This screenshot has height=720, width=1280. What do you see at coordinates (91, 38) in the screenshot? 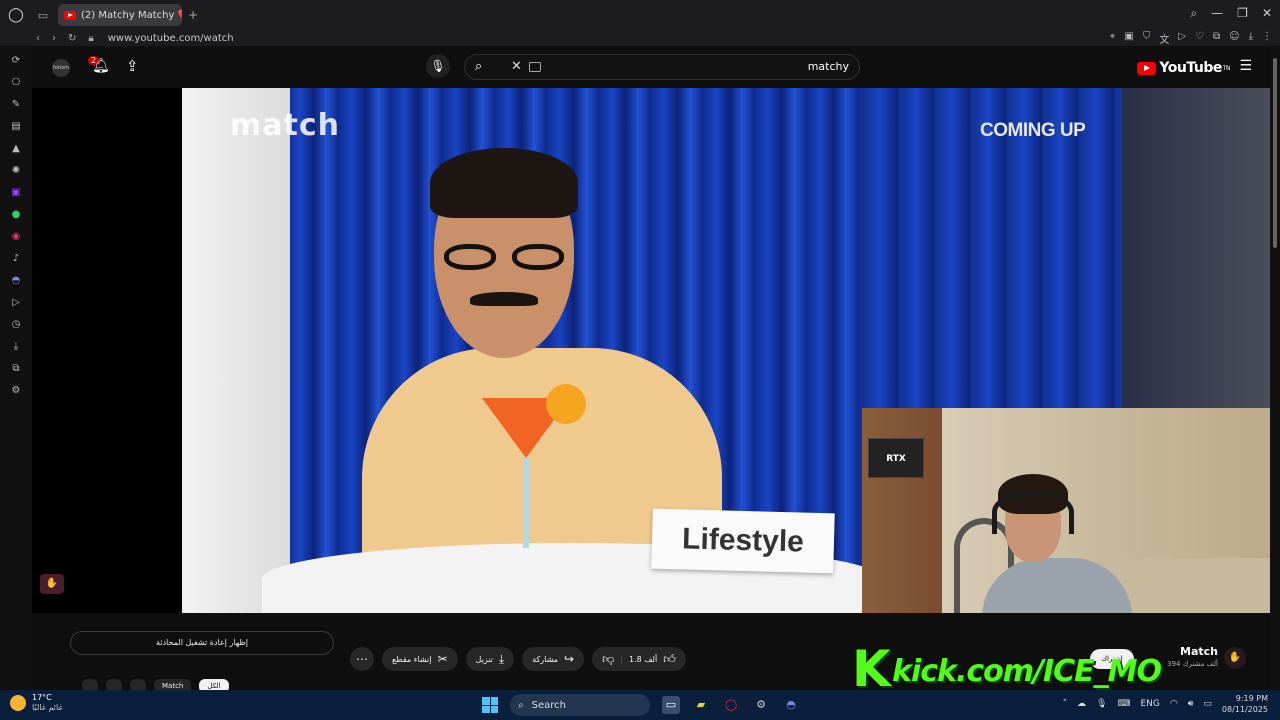
I see `lock-icon: 🔒︎` at bounding box center [91, 38].